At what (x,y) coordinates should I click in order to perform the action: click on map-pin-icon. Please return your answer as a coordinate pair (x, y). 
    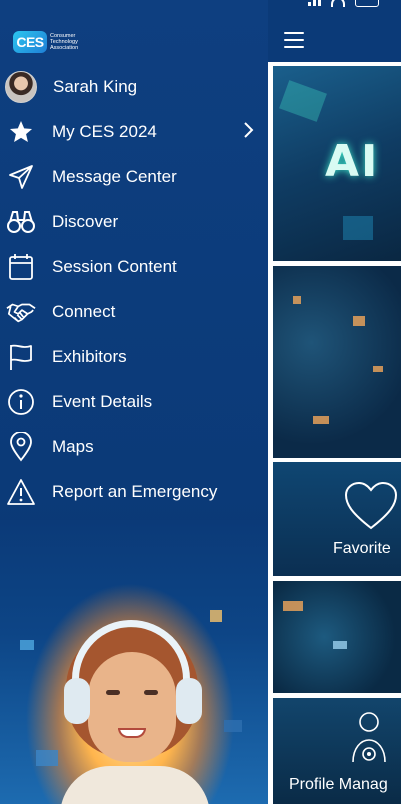
    Looking at the image, I should click on (21, 446).